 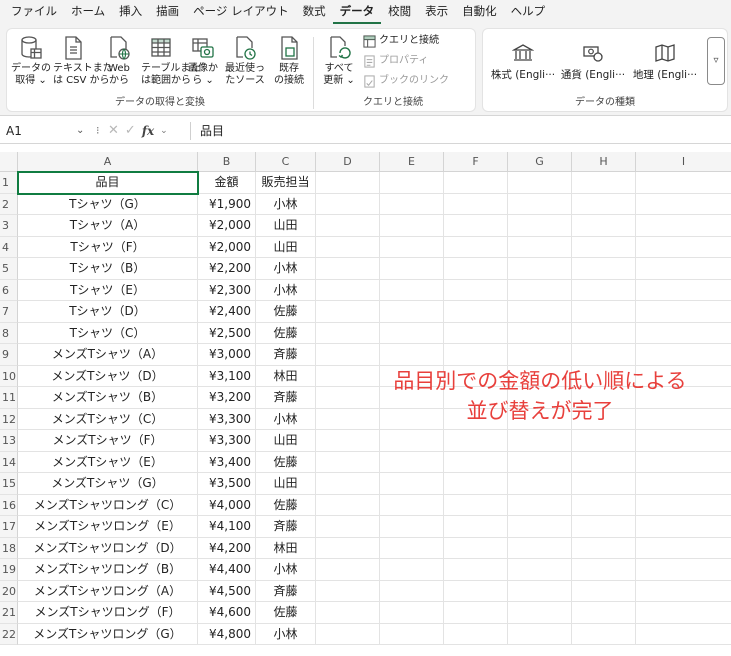 I want to click on row-header-4: 4, so click(x=9, y=247).